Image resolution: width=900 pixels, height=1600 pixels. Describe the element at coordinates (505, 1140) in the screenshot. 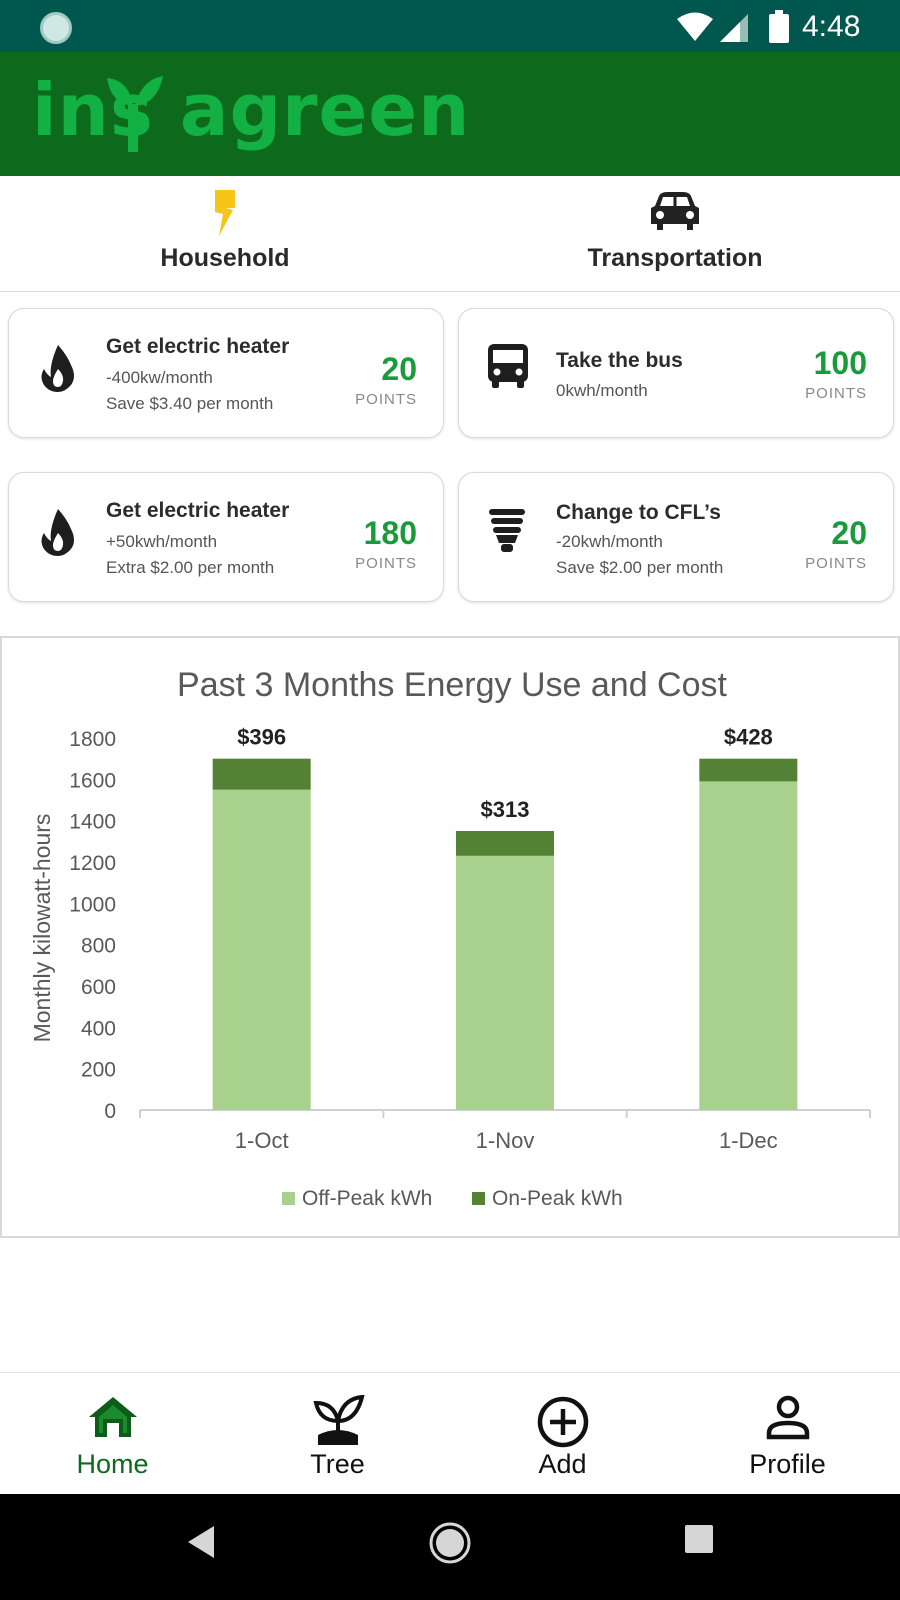

I see `x-tick-label: 1-Nov` at that location.